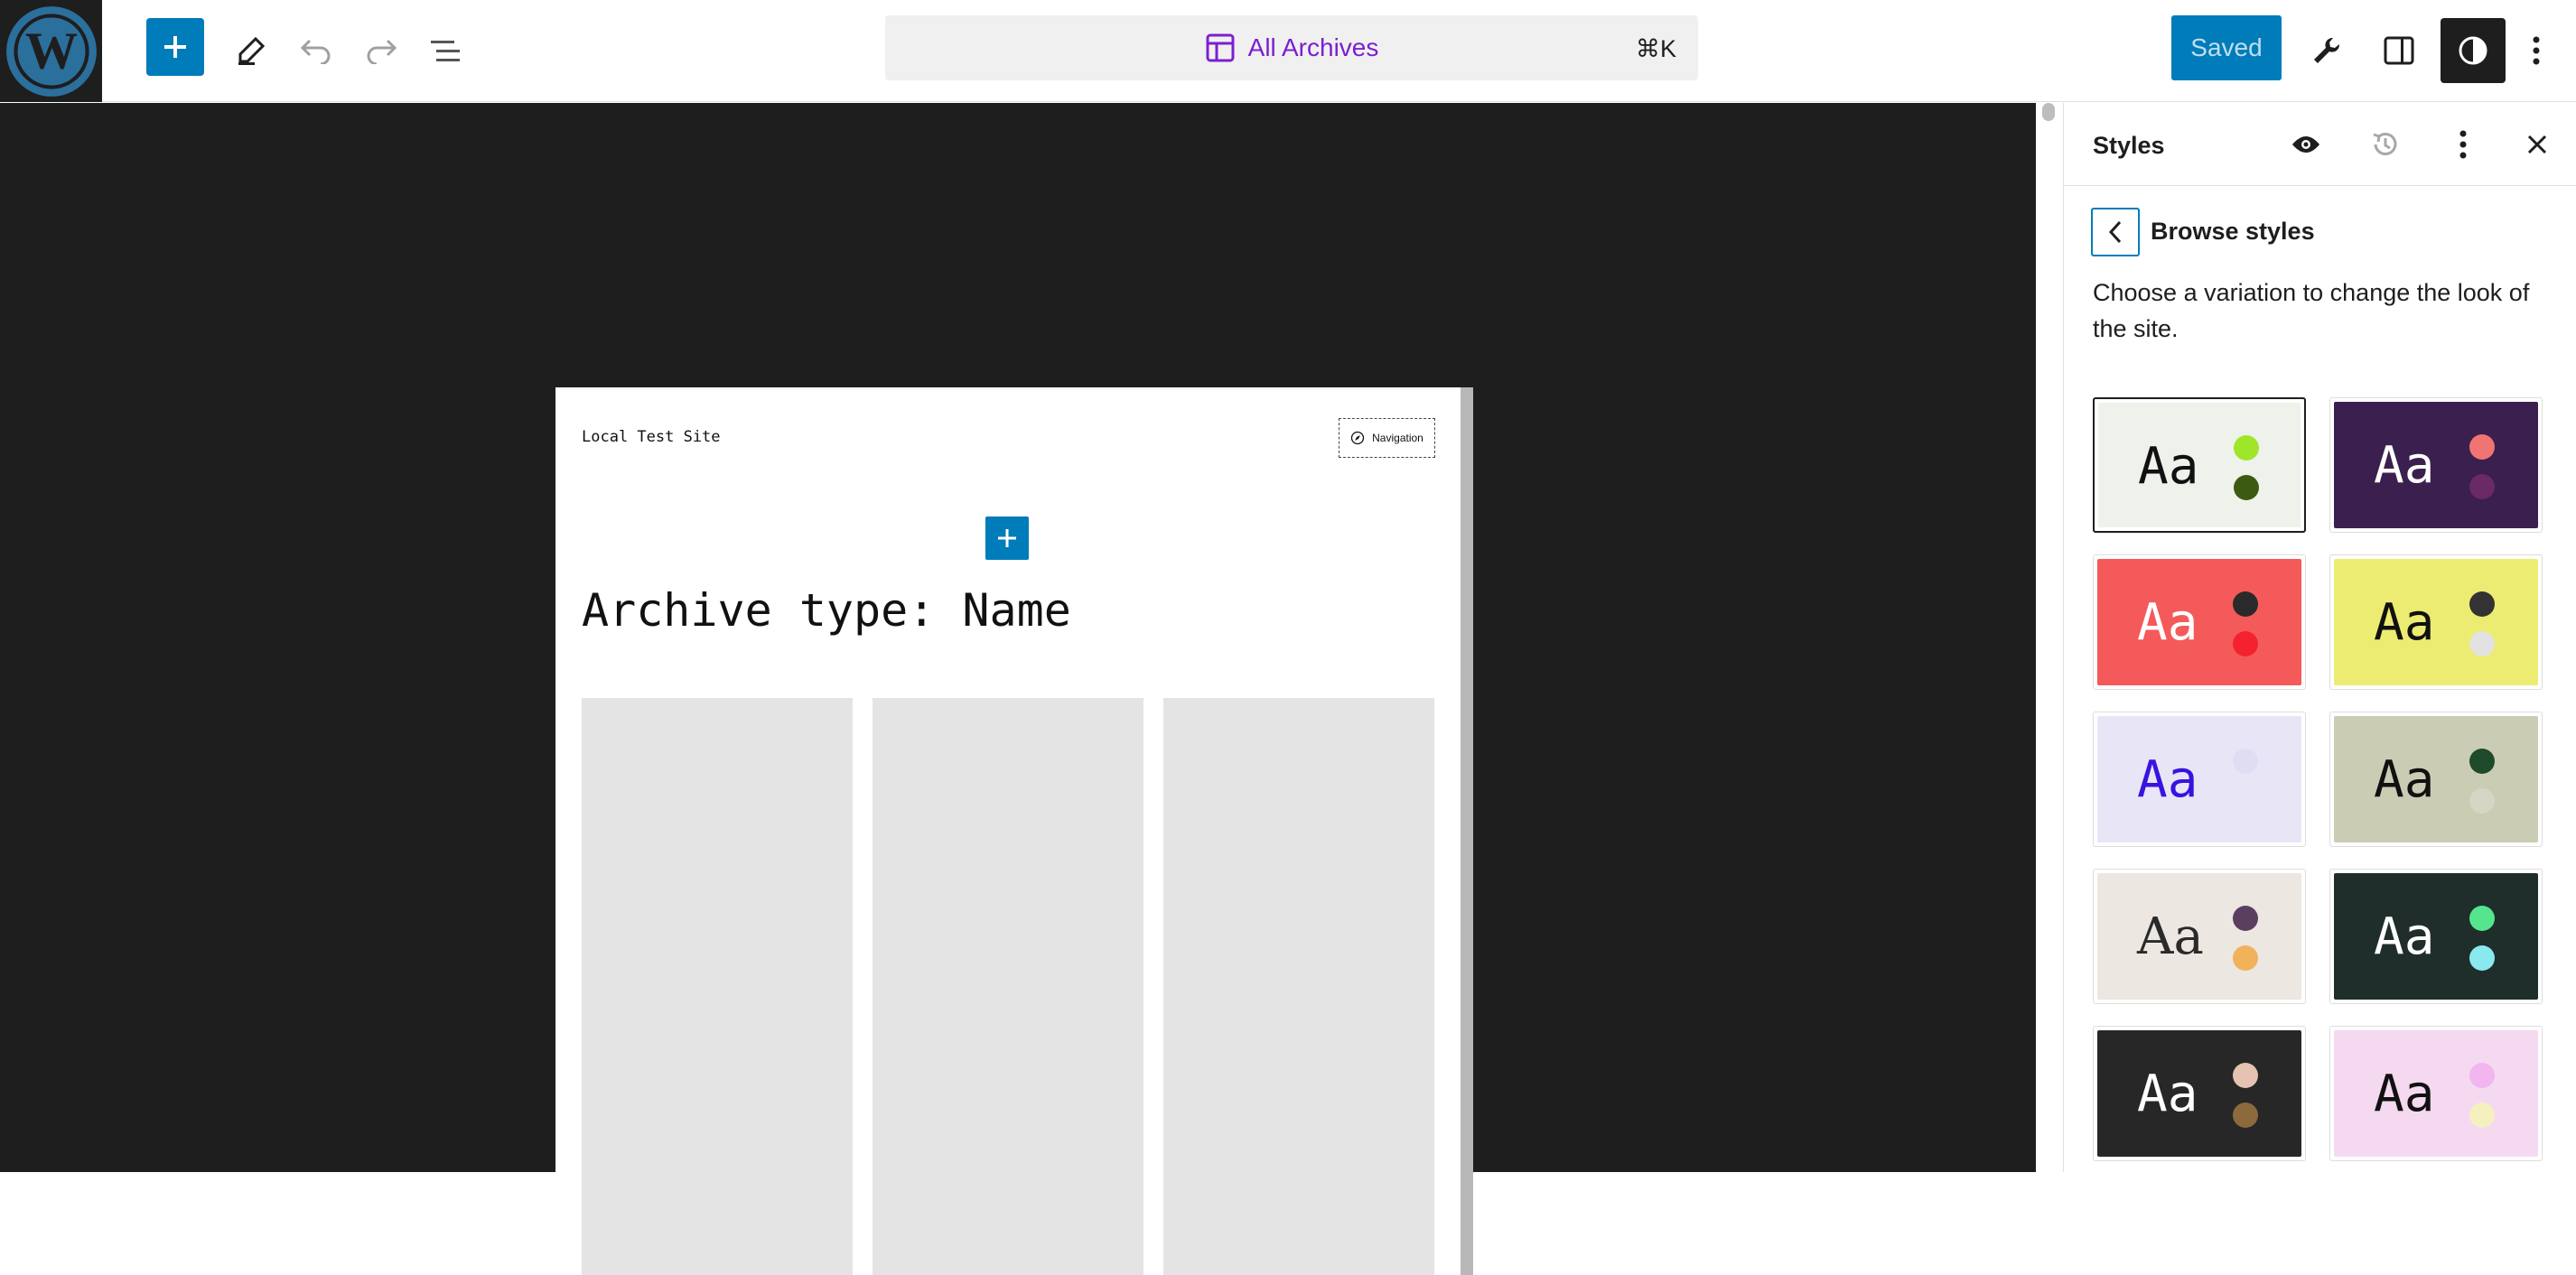  I want to click on undo-icon, so click(315, 51).